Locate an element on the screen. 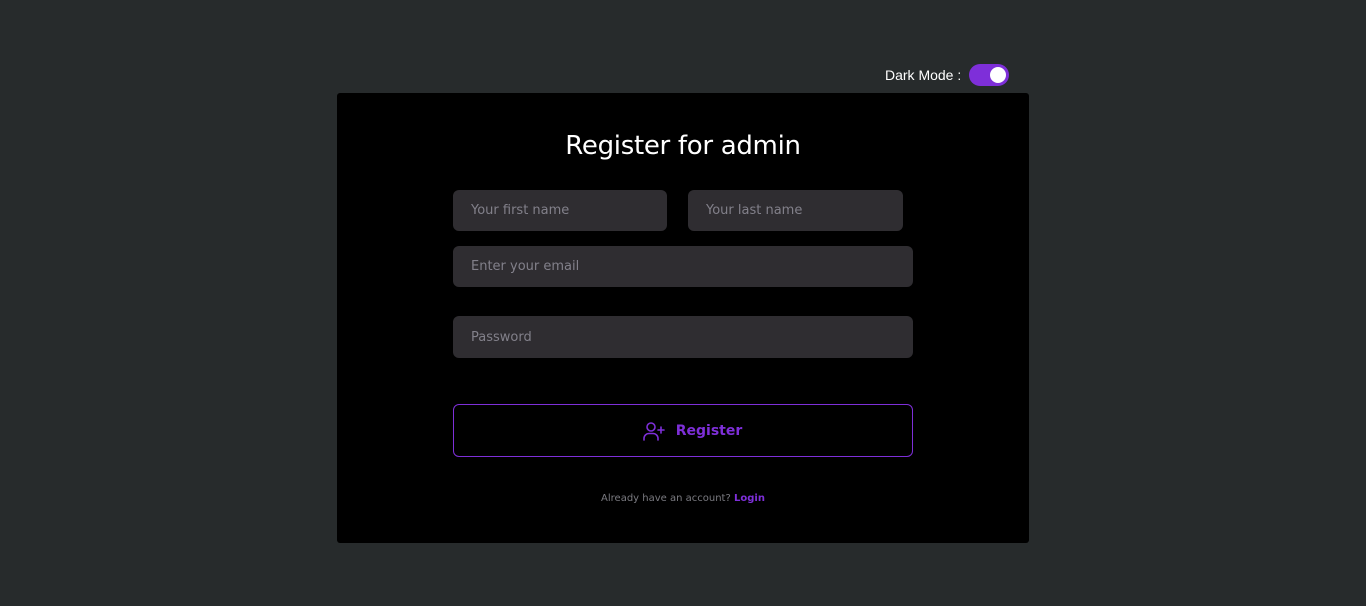 The image size is (1366, 606). dark-mode-toggle is located at coordinates (989, 75).